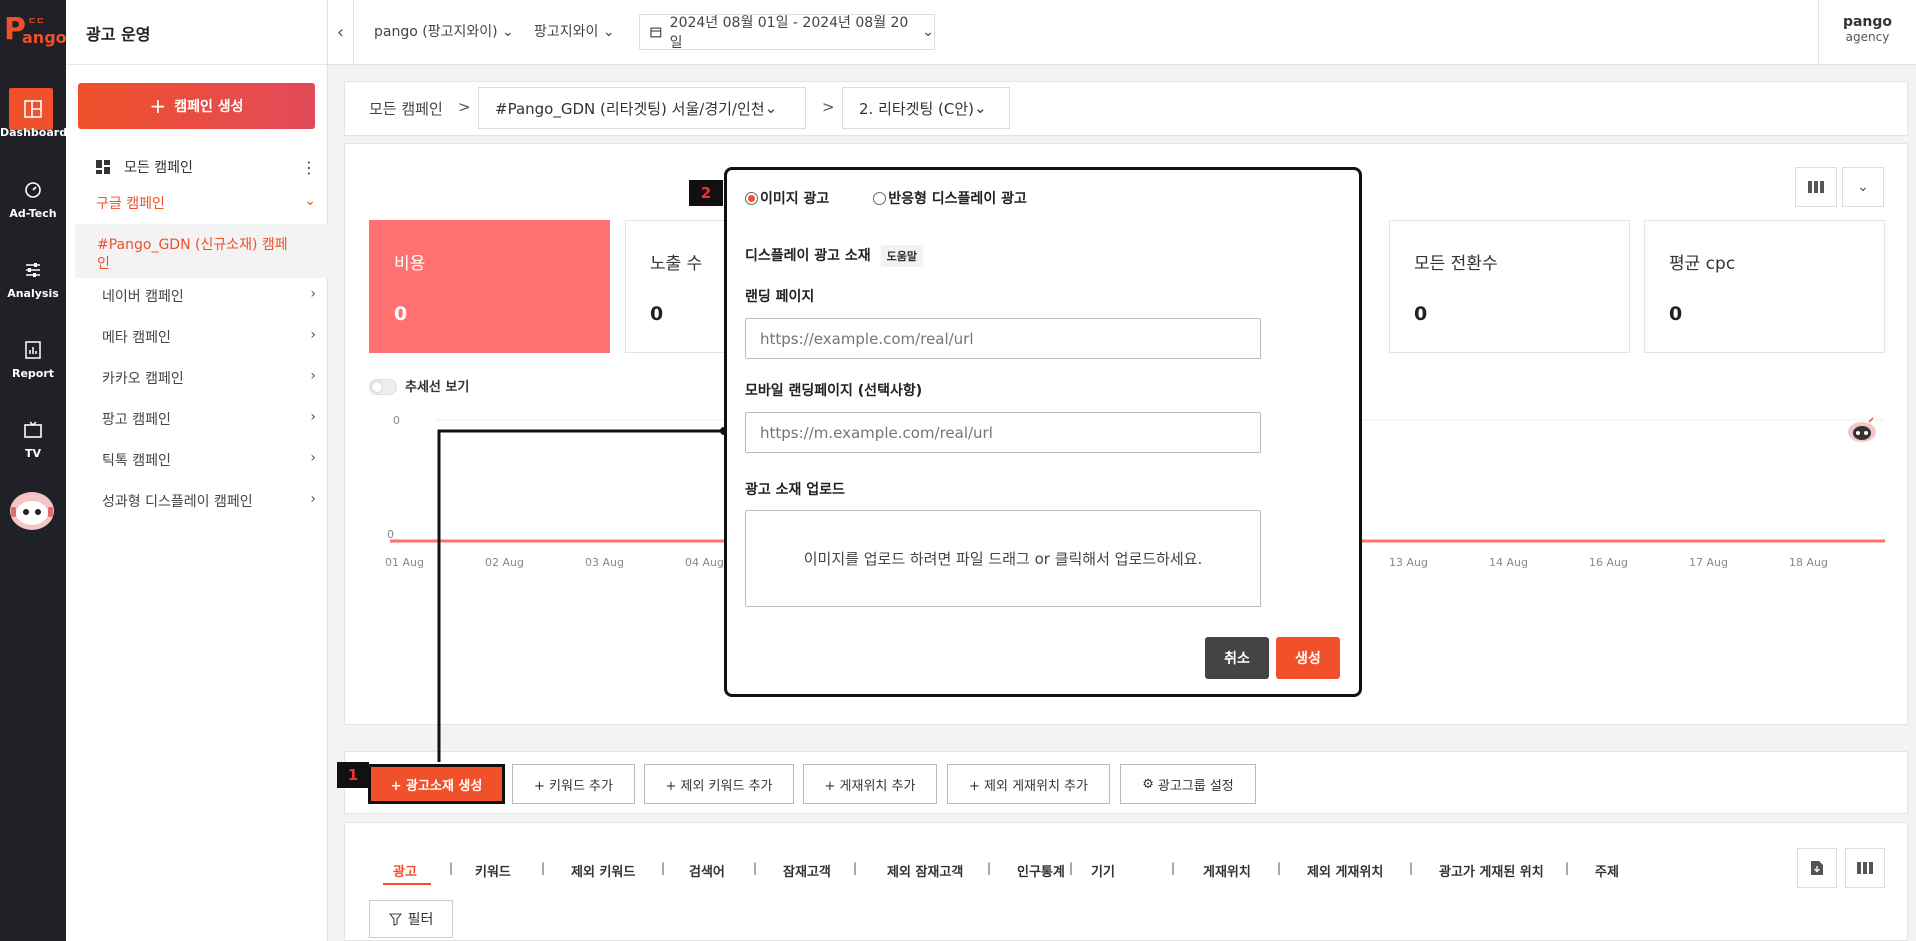  What do you see at coordinates (33, 362) in the screenshot?
I see `rail-item-report: Report` at bounding box center [33, 362].